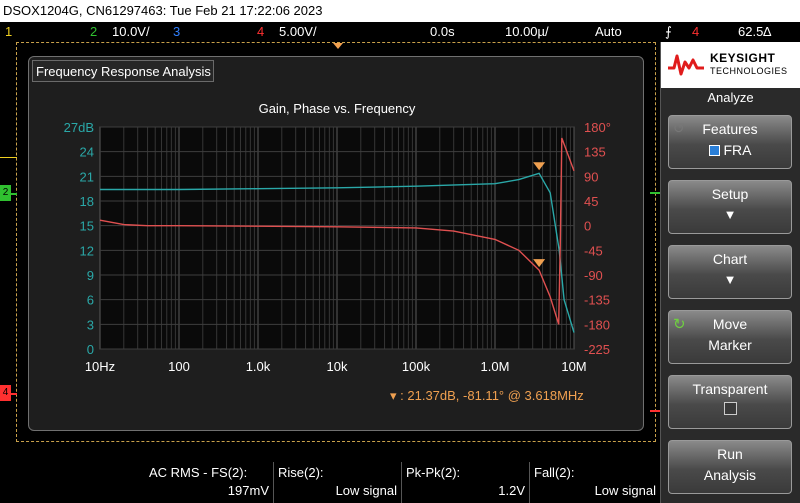  Describe the element at coordinates (554, 472) in the screenshot. I see `measurement-label: Fall(2):` at that location.